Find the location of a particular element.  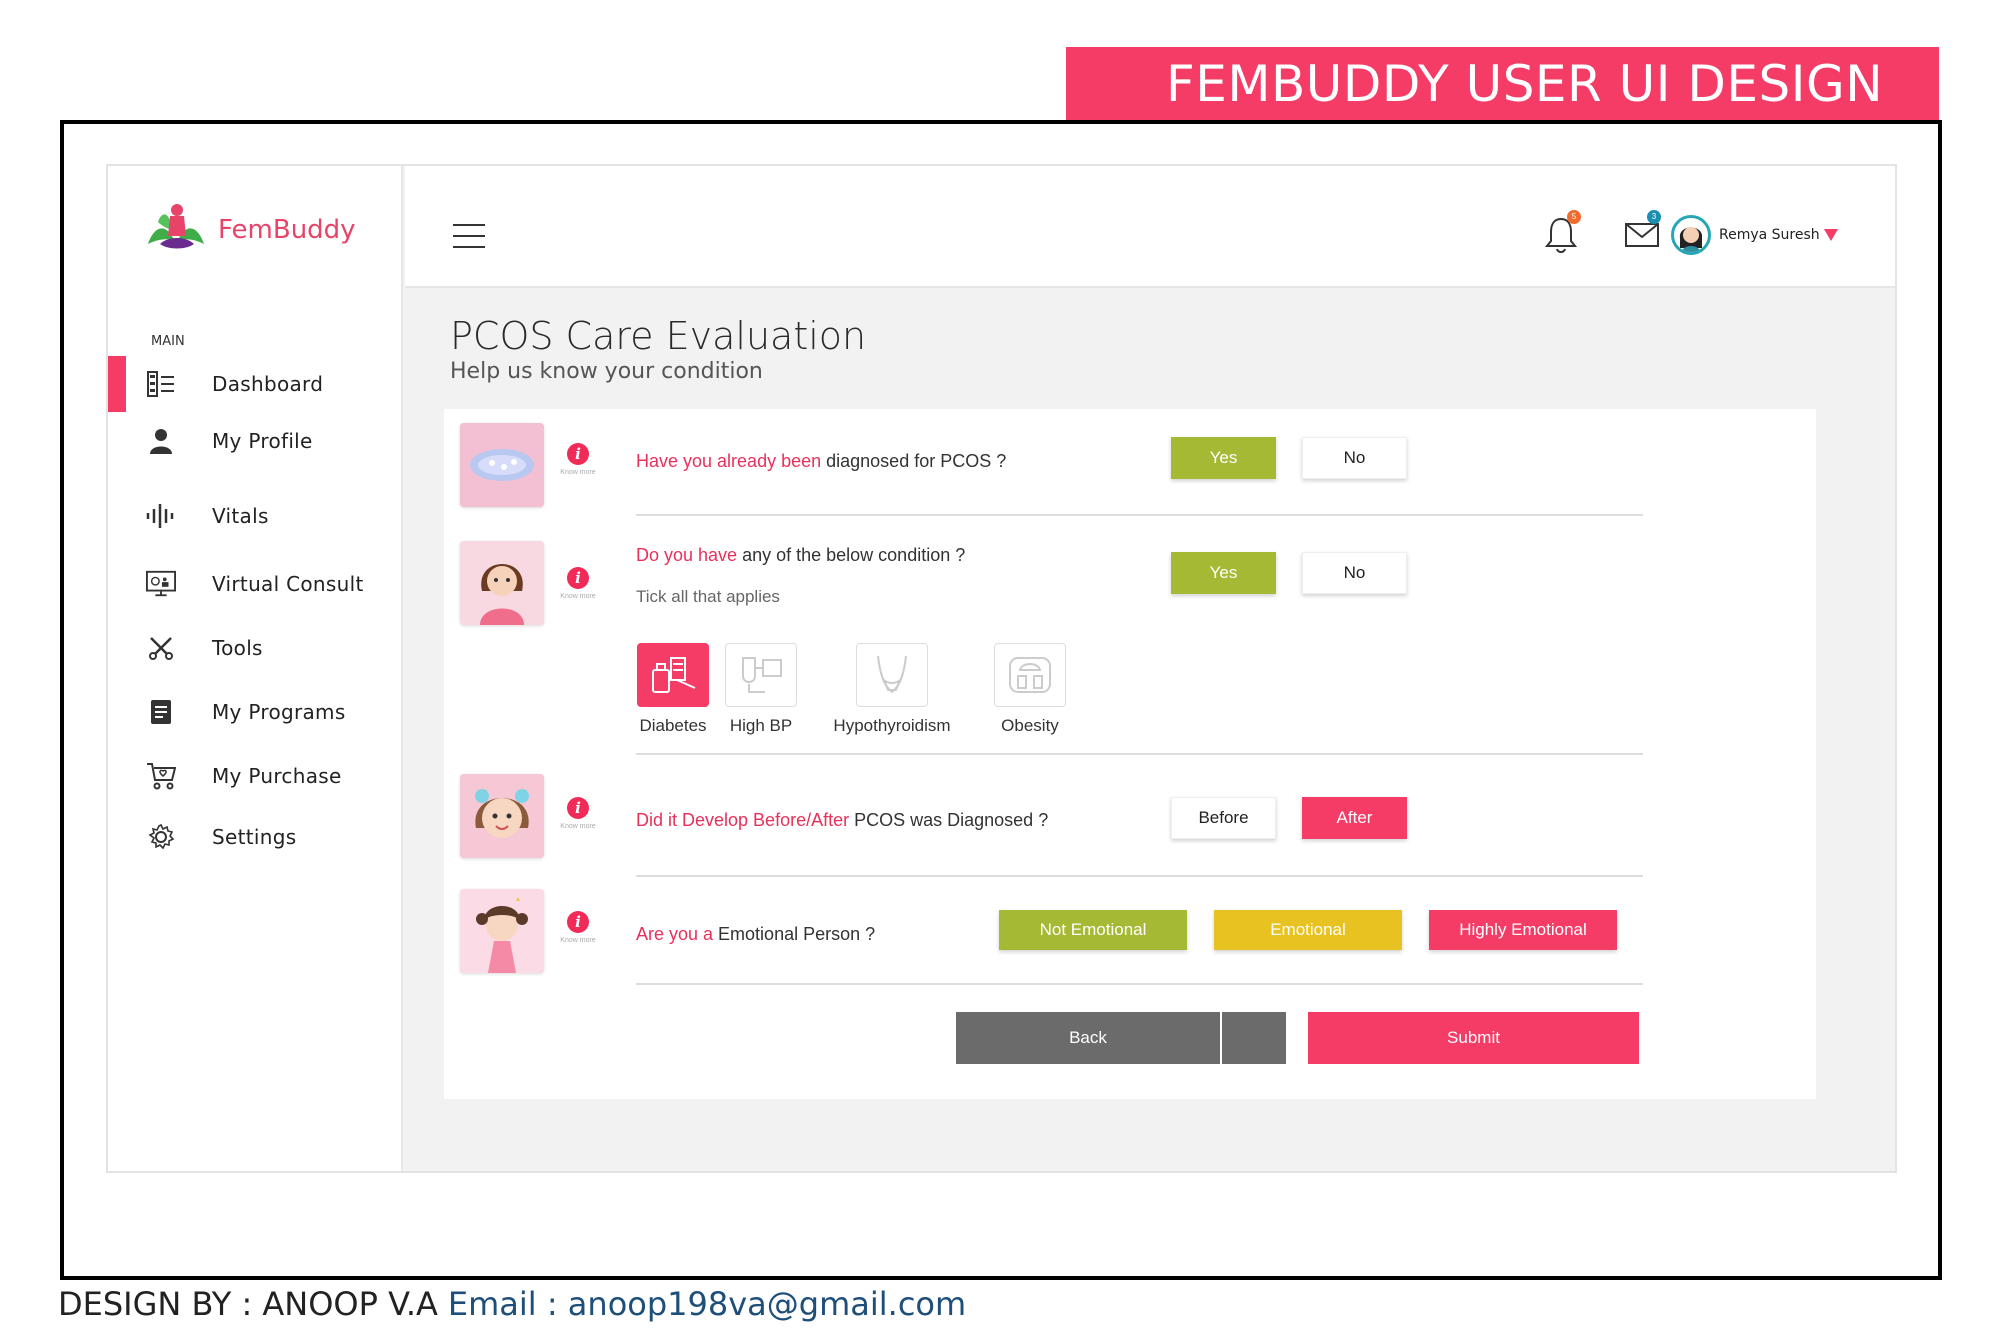

condition-obesity is located at coordinates (1030, 675).